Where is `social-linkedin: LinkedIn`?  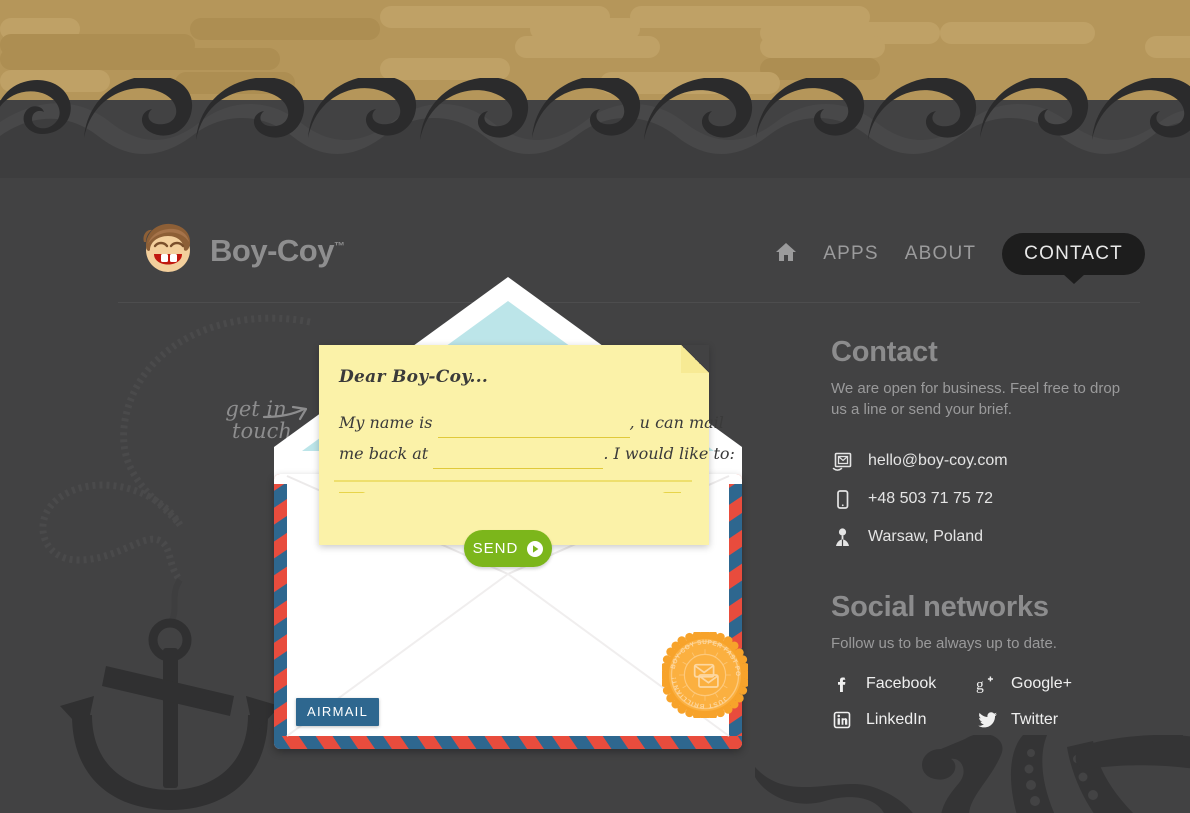
social-linkedin: LinkedIn is located at coordinates (903, 720).